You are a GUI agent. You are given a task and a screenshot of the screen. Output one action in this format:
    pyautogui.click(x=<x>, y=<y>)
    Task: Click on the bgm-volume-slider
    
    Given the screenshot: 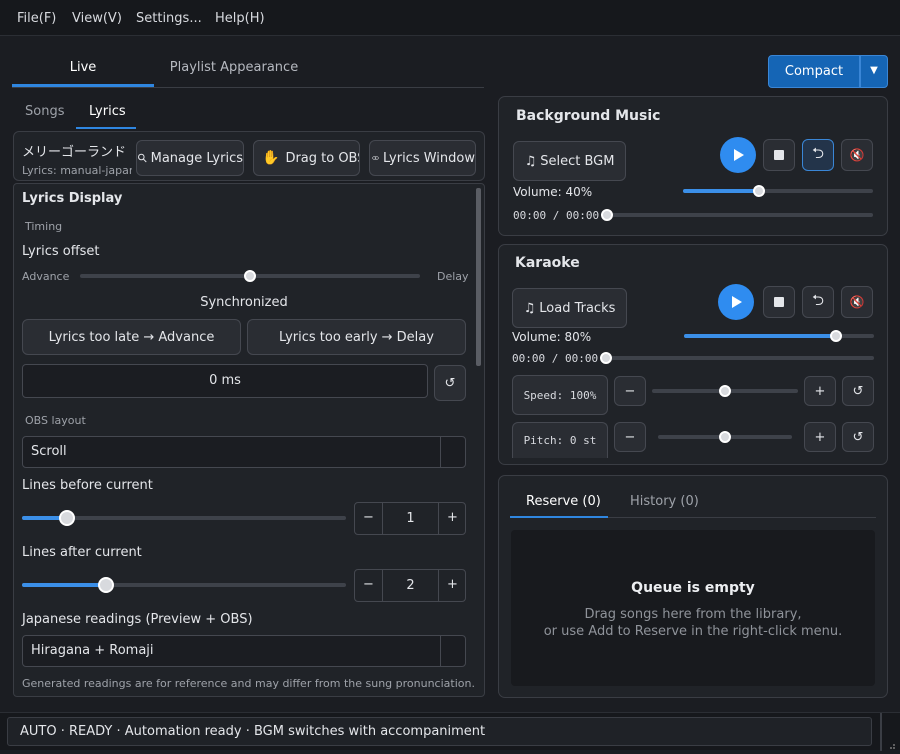 What is the action you would take?
    pyautogui.click(x=778, y=191)
    